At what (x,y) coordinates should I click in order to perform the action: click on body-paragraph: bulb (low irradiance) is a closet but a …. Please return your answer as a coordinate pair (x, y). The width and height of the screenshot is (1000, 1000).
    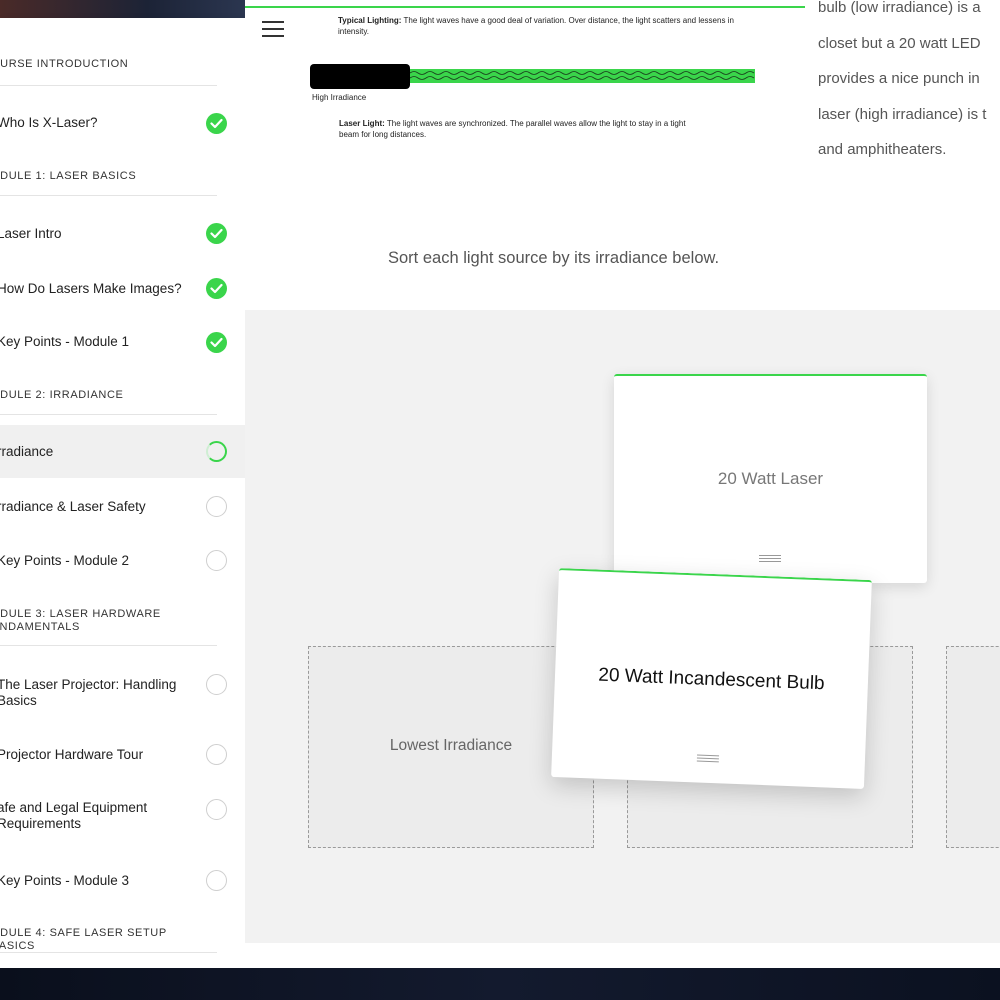
    Looking at the image, I should click on (902, 79).